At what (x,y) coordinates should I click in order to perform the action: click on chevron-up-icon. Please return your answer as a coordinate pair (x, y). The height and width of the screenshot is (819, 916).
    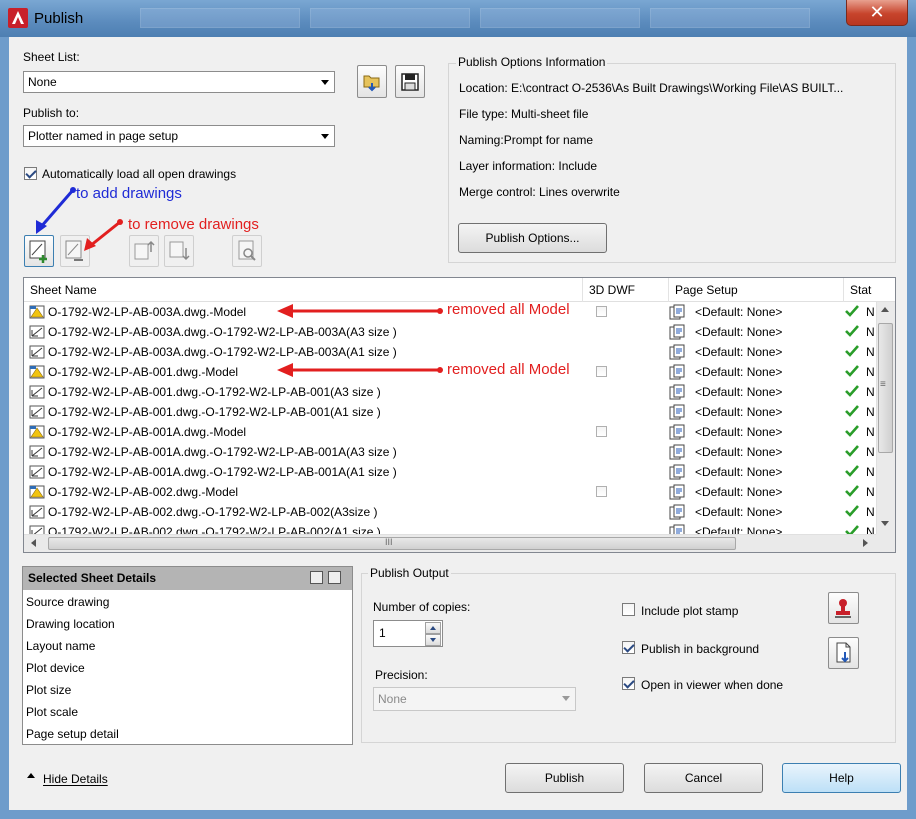
    Looking at the image, I should click on (433, 628).